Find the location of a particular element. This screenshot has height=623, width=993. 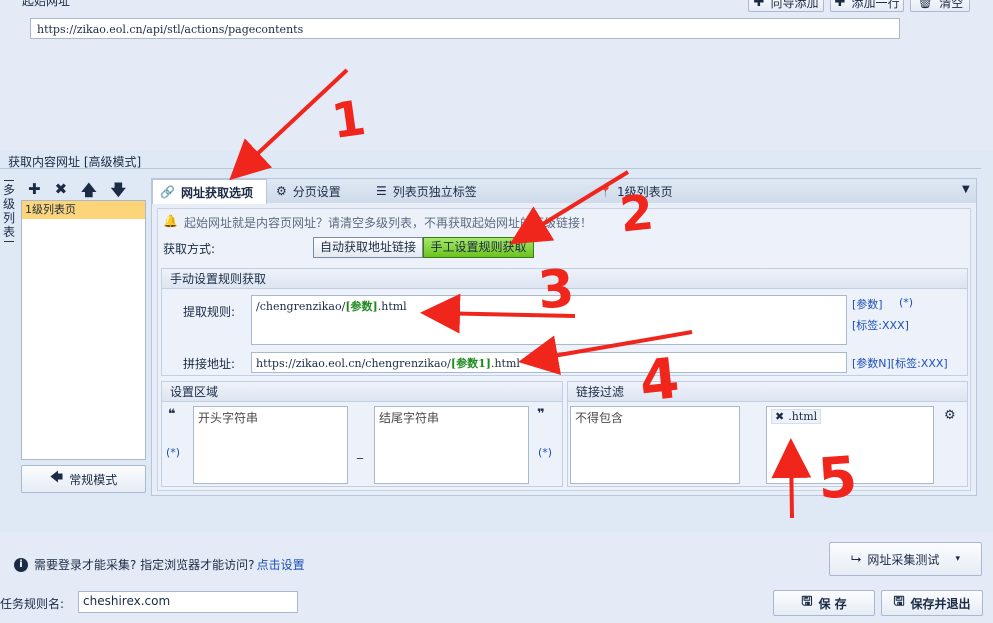

annotation-num-4: 4 is located at coordinates (659, 380).